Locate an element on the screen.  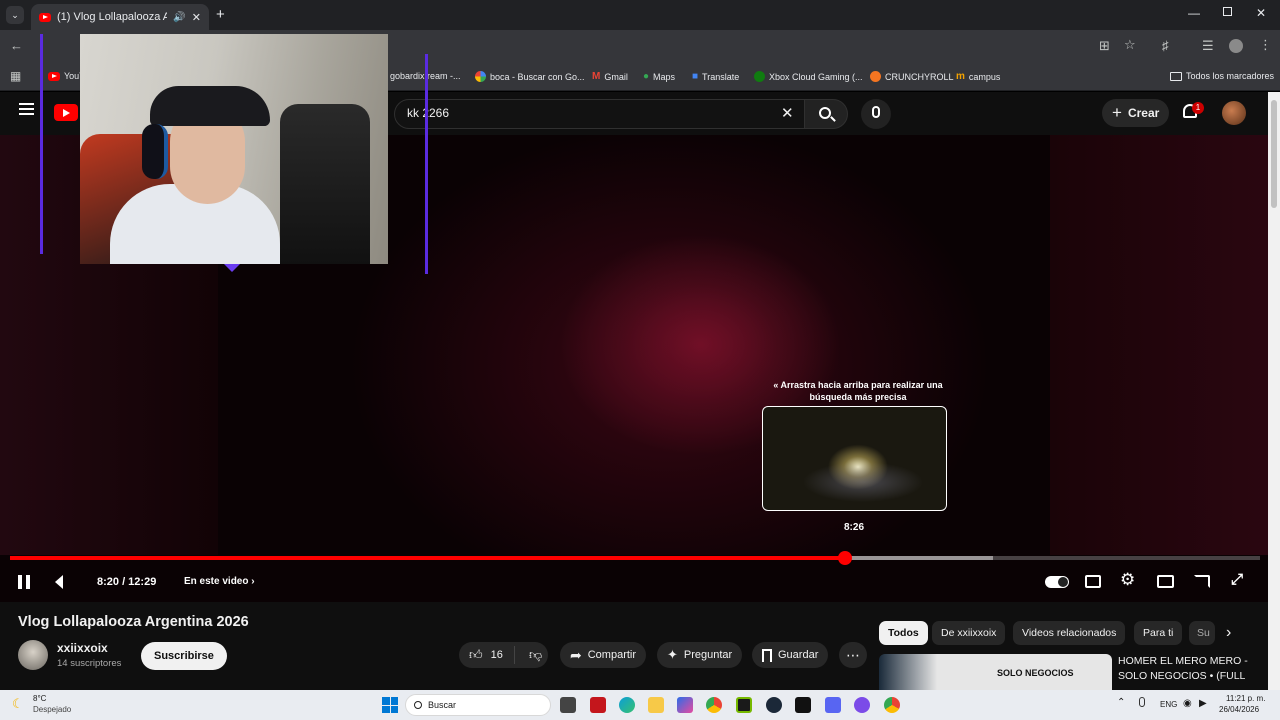
like-button: 👍︎ 16 is located at coordinates (487, 655).